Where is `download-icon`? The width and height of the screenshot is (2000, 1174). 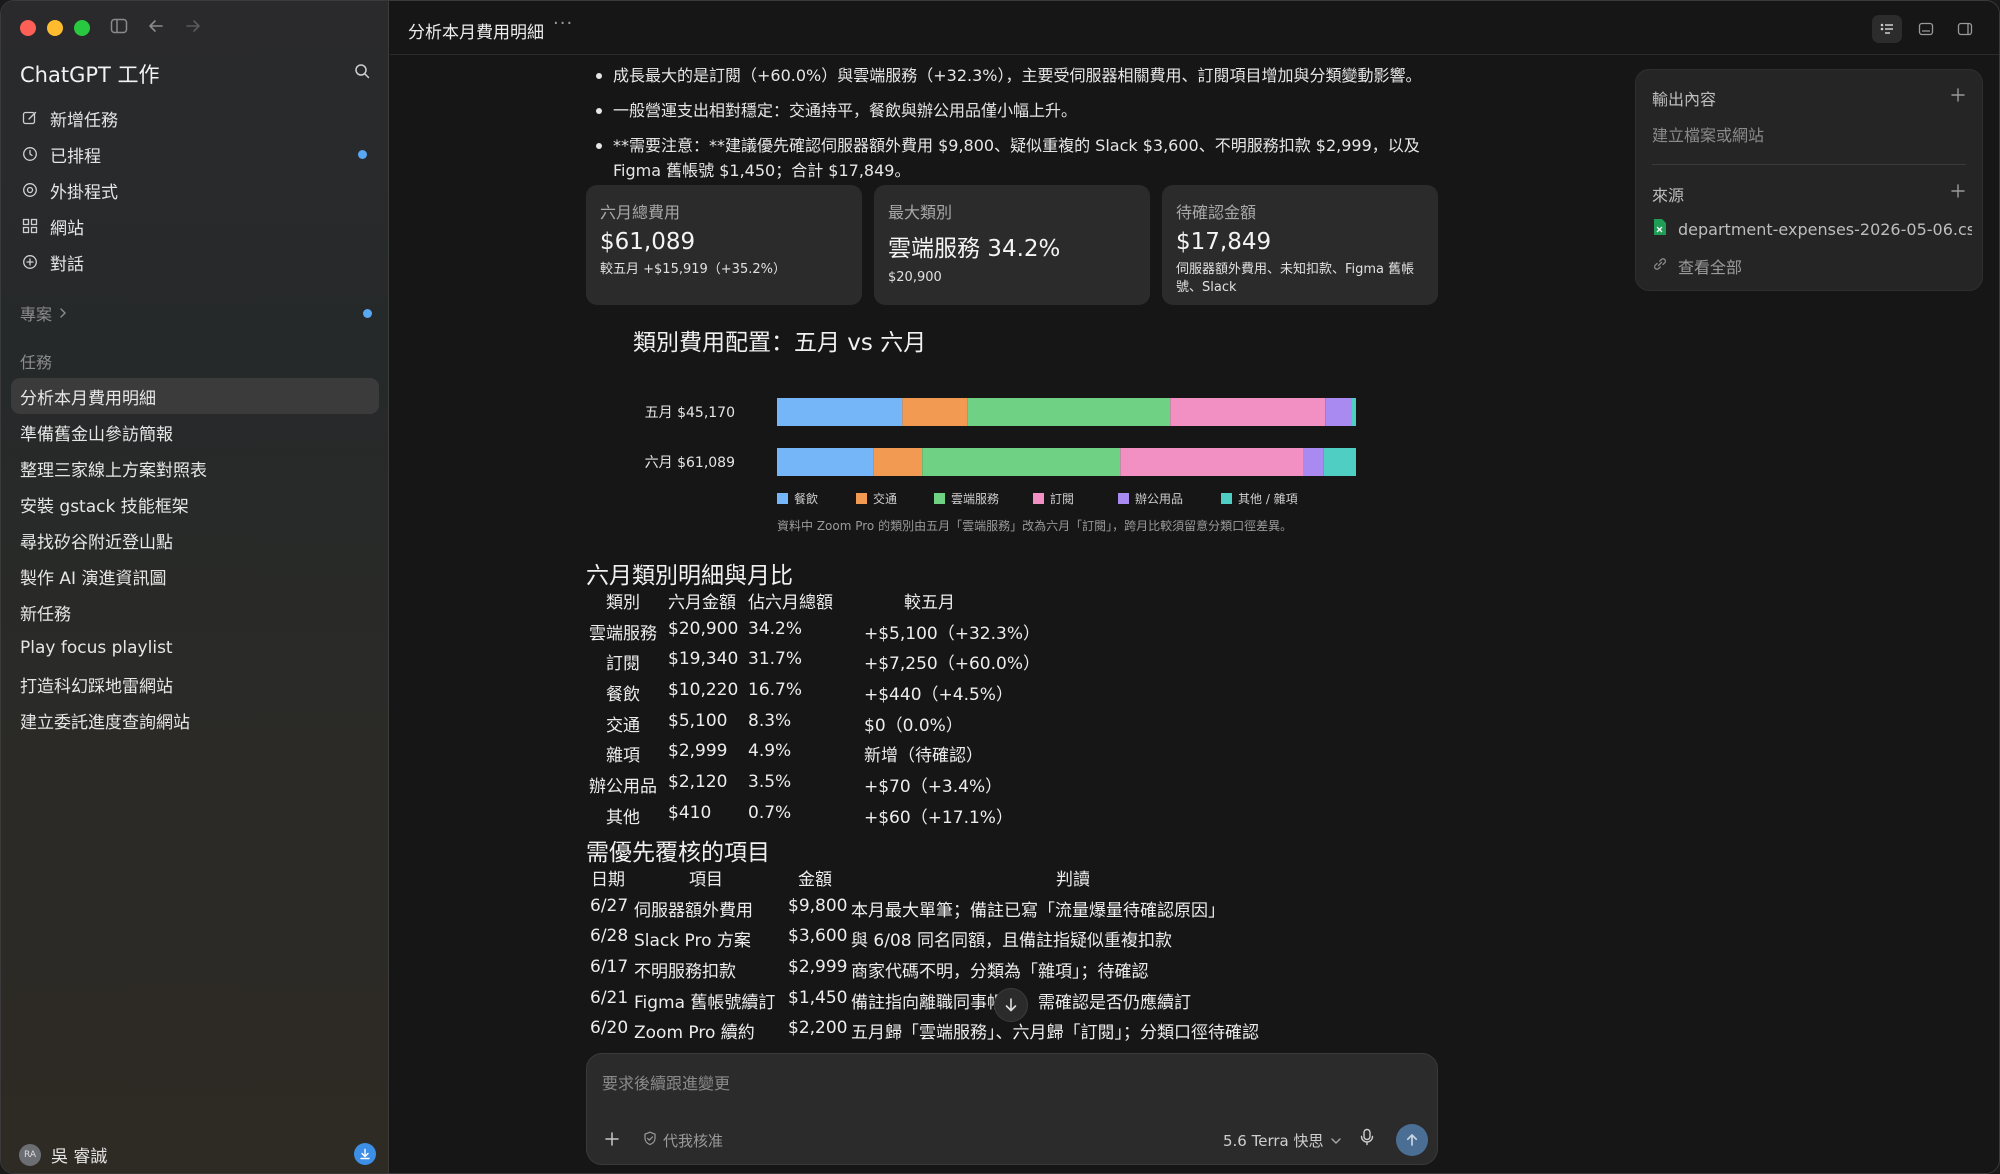 download-icon is located at coordinates (365, 1154).